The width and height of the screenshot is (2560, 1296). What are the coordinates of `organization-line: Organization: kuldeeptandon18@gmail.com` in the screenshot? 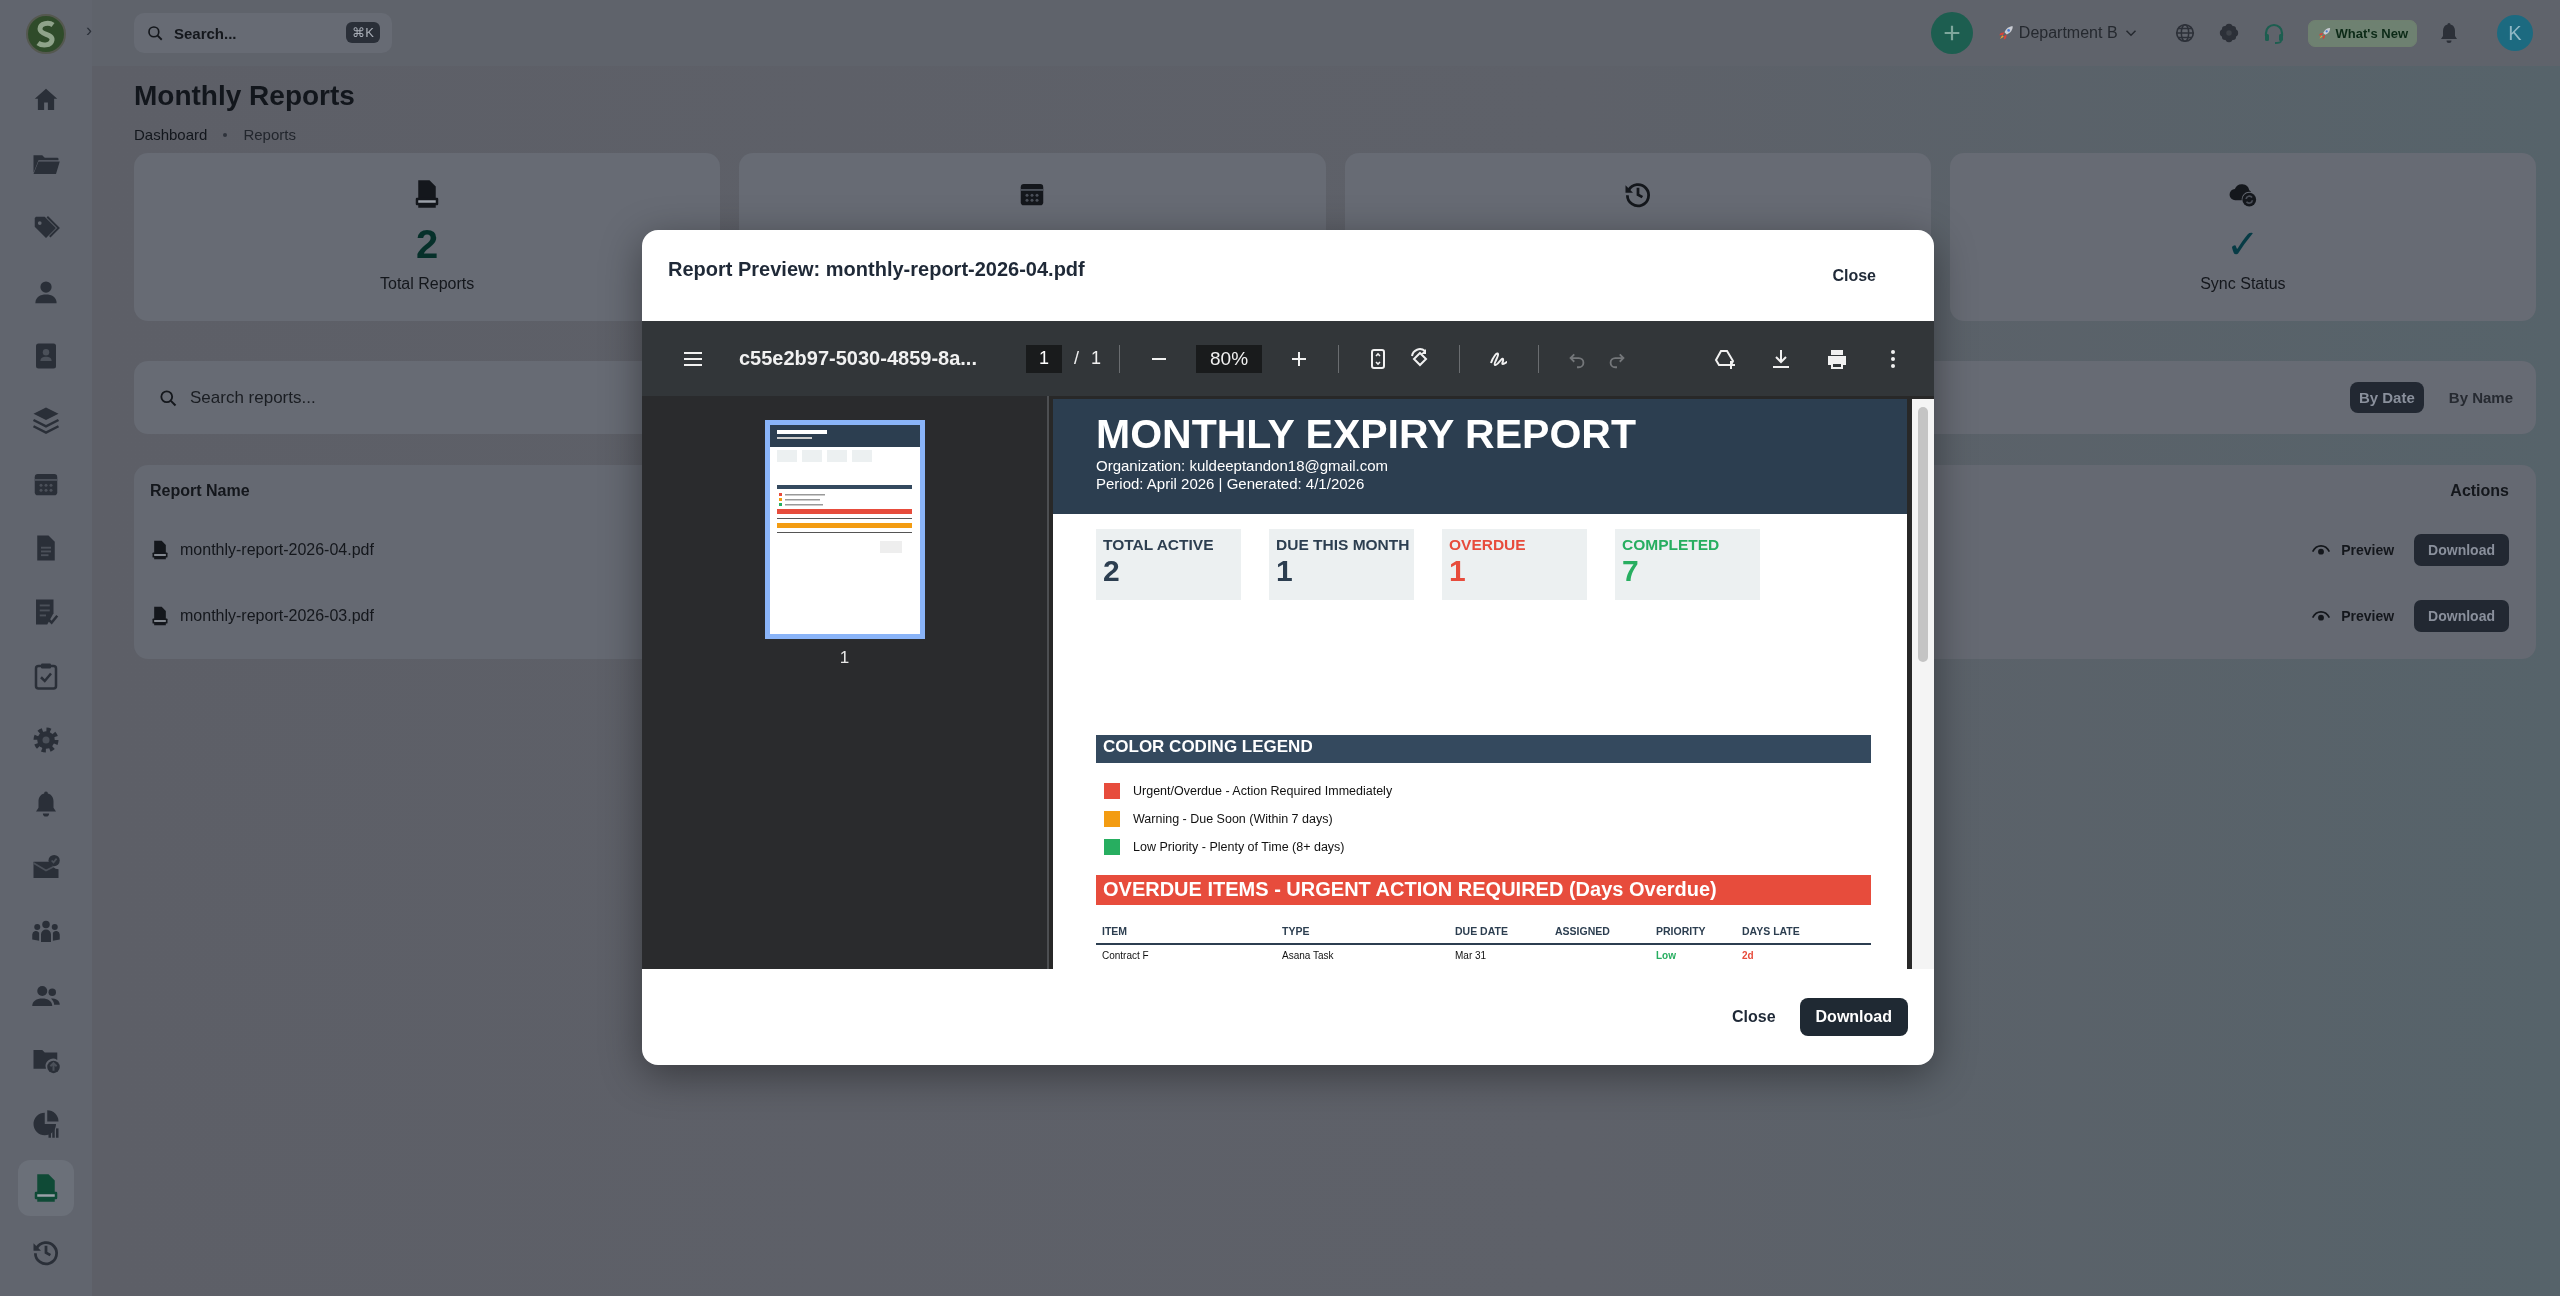 It's located at (1243, 466).